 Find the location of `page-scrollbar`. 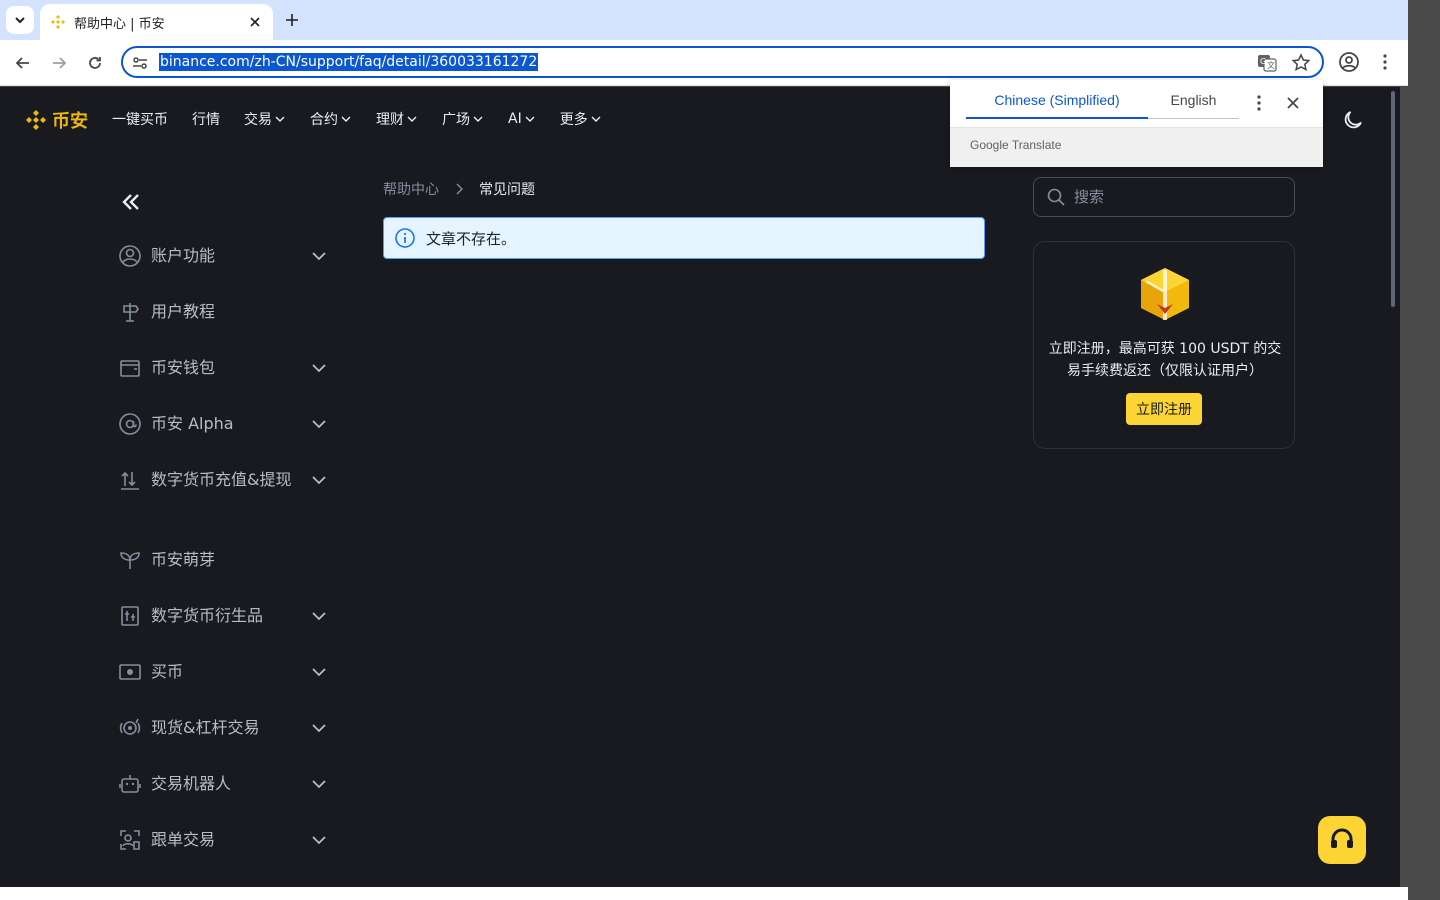

page-scrollbar is located at coordinates (1393, 487).